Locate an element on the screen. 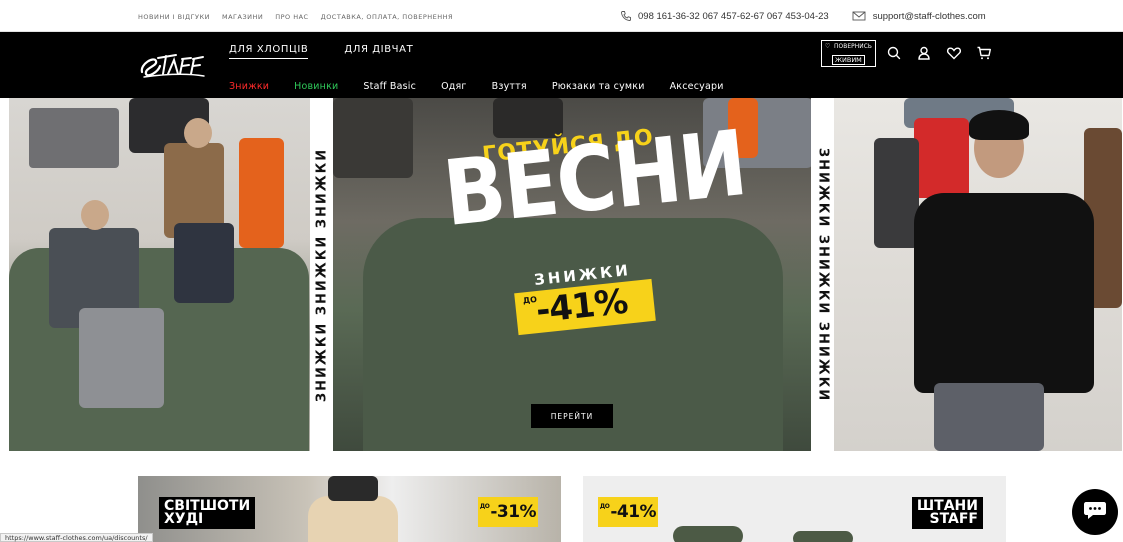 This screenshot has height=542, width=1123. strip-text-right: ЗНИЖКИ ЗНИЖКИ ЗНИЖКИ is located at coordinates (822, 274).